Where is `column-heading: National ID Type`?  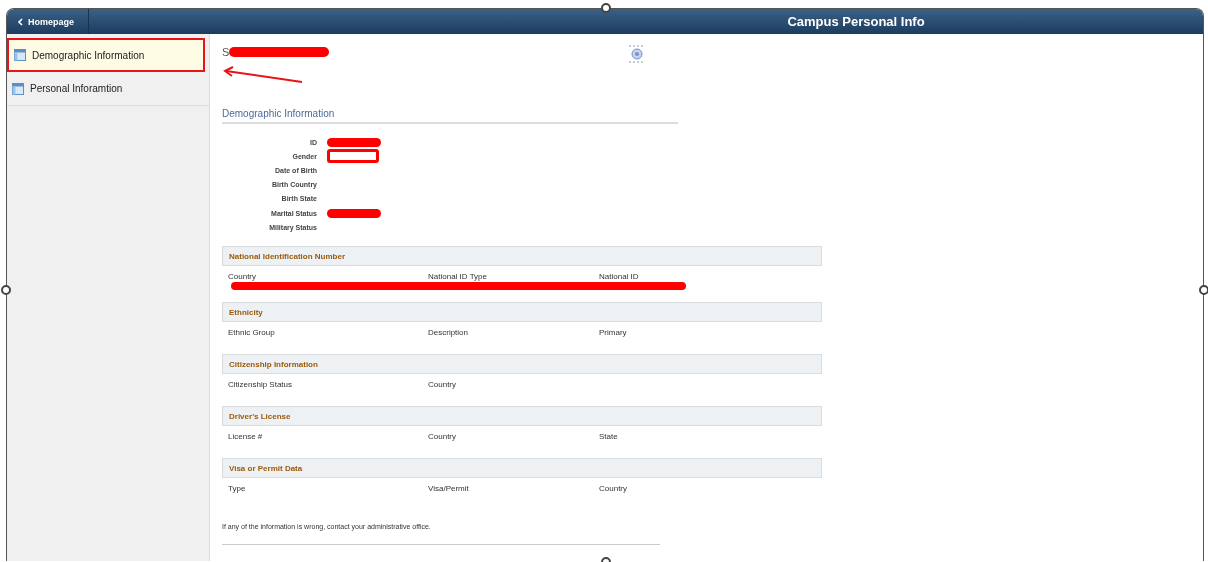 column-heading: National ID Type is located at coordinates (458, 276).